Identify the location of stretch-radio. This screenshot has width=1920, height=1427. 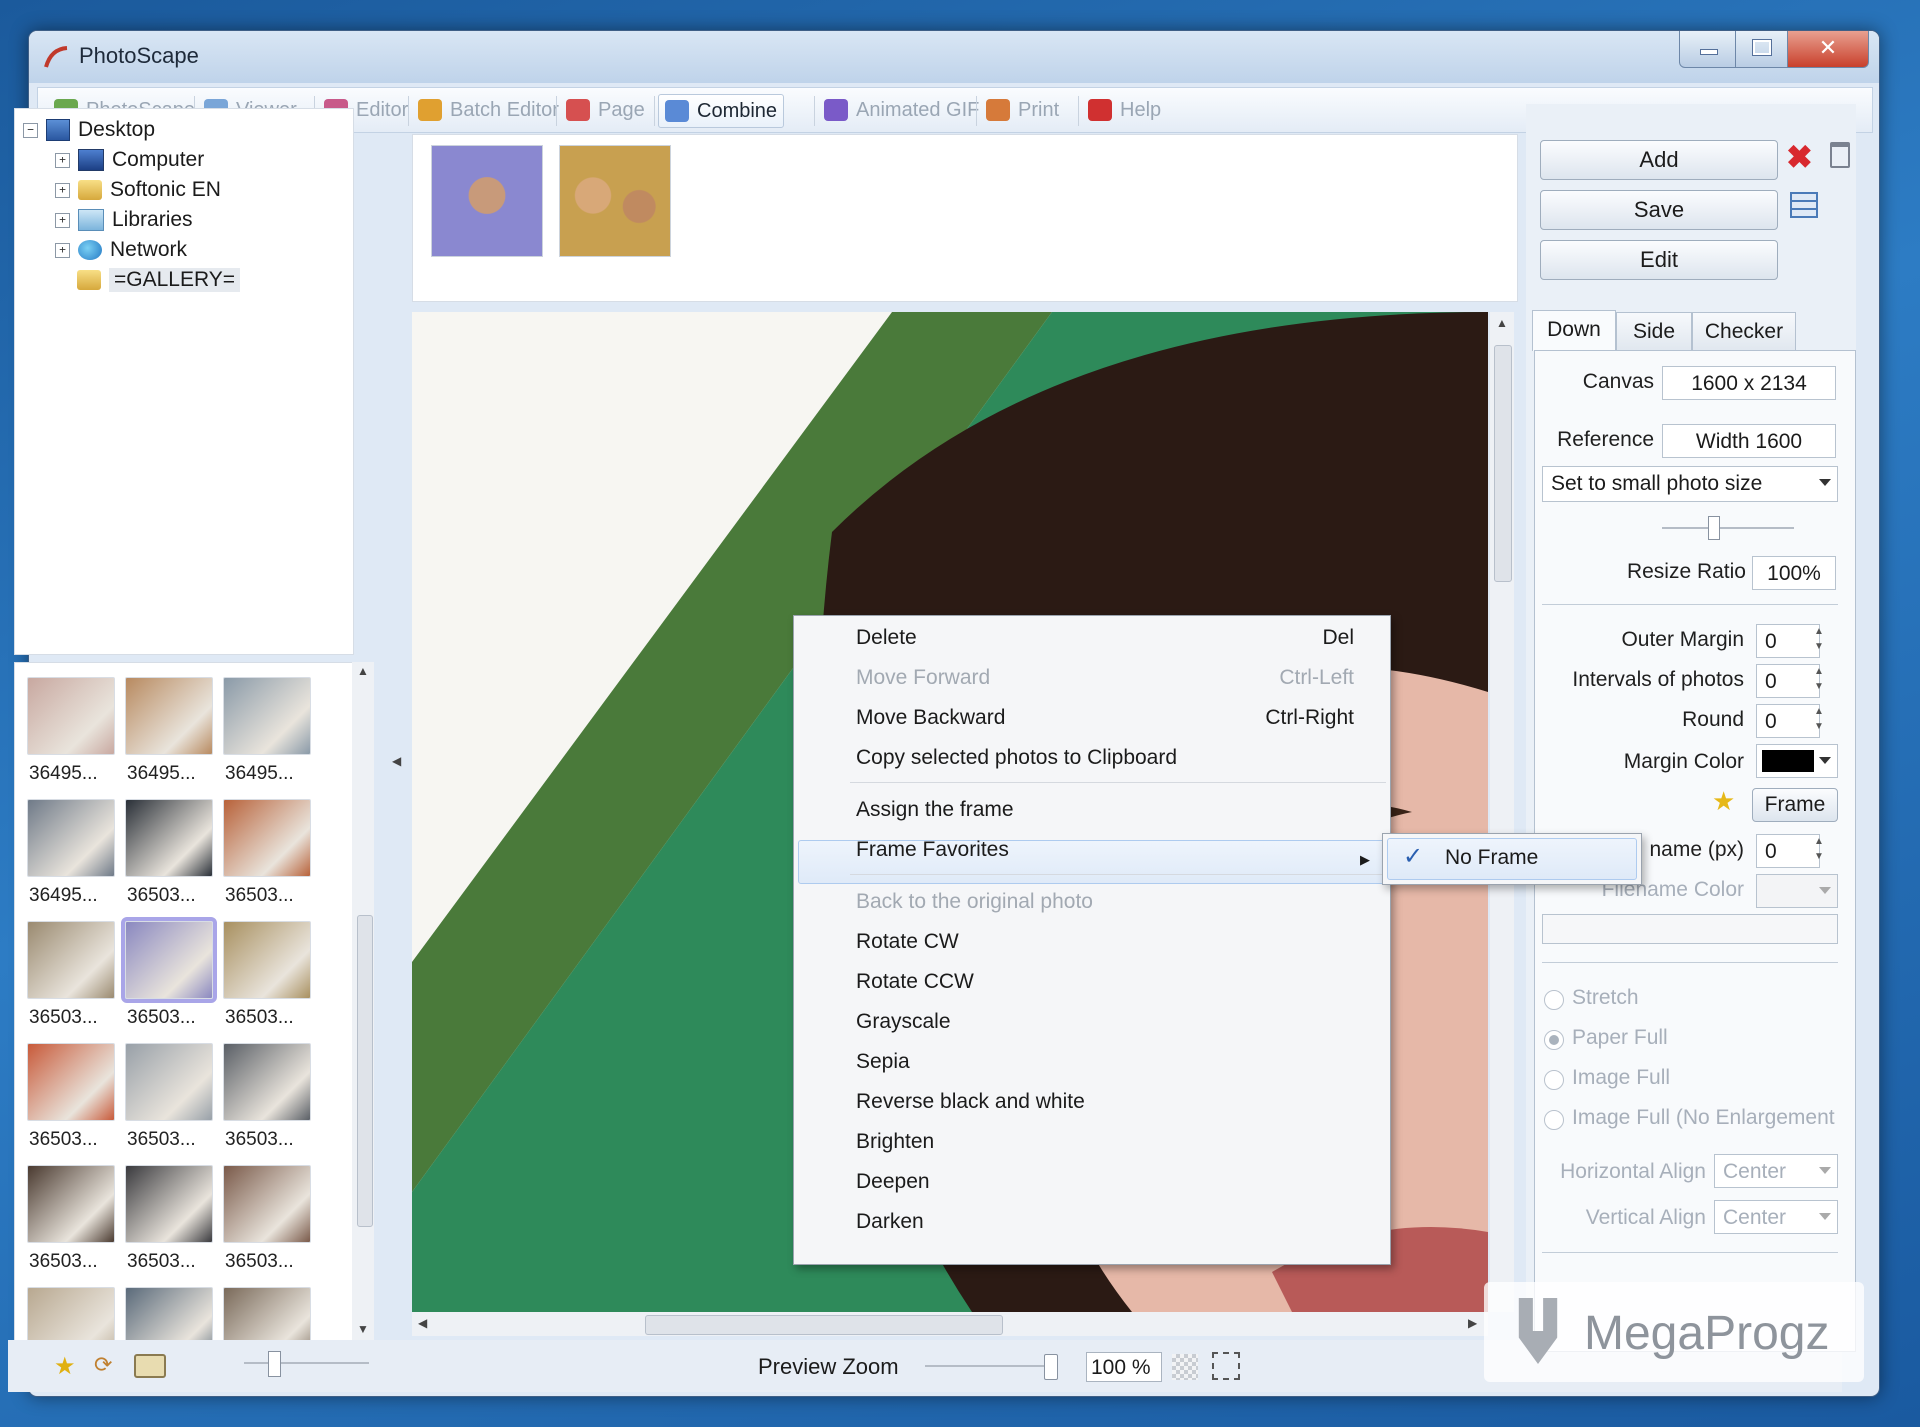
(1554, 1000).